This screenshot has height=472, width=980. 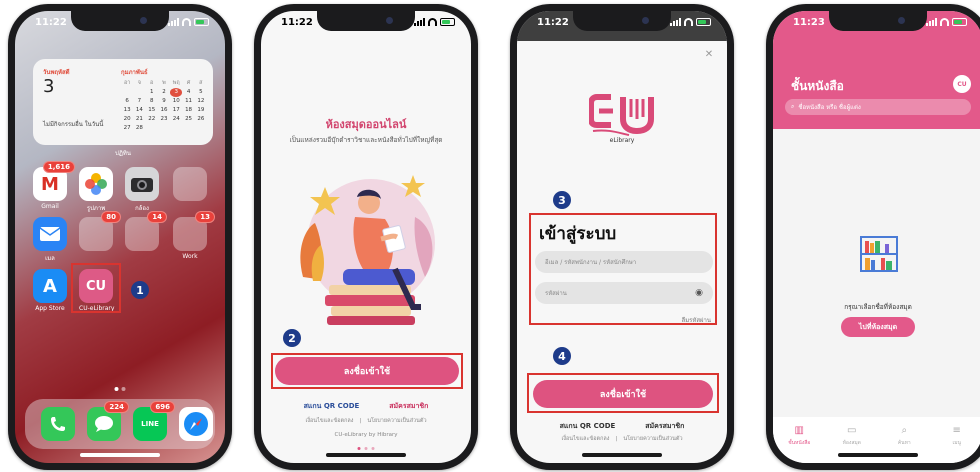 What do you see at coordinates (50, 258) in the screenshot?
I see `app-label: เมล` at bounding box center [50, 258].